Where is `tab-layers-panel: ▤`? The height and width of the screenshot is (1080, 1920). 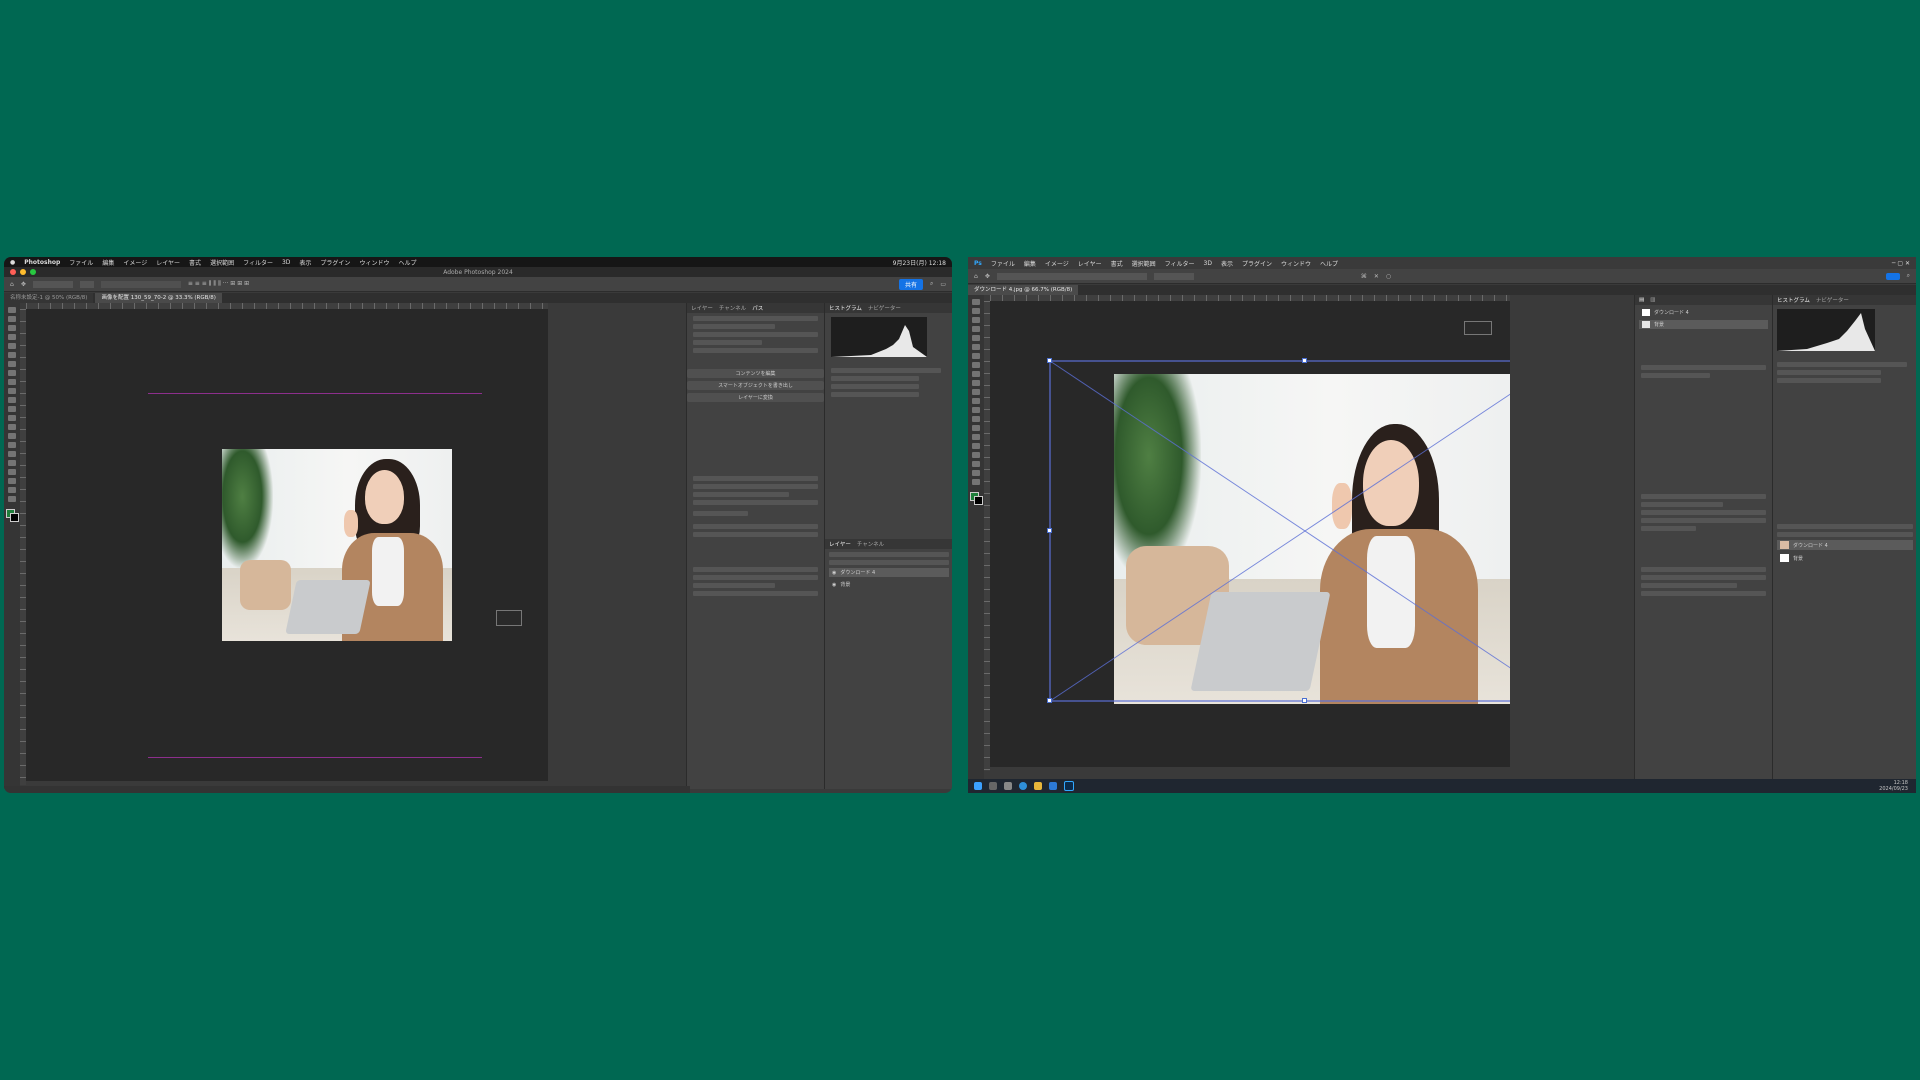 tab-layers-panel: ▤ is located at coordinates (1641, 300).